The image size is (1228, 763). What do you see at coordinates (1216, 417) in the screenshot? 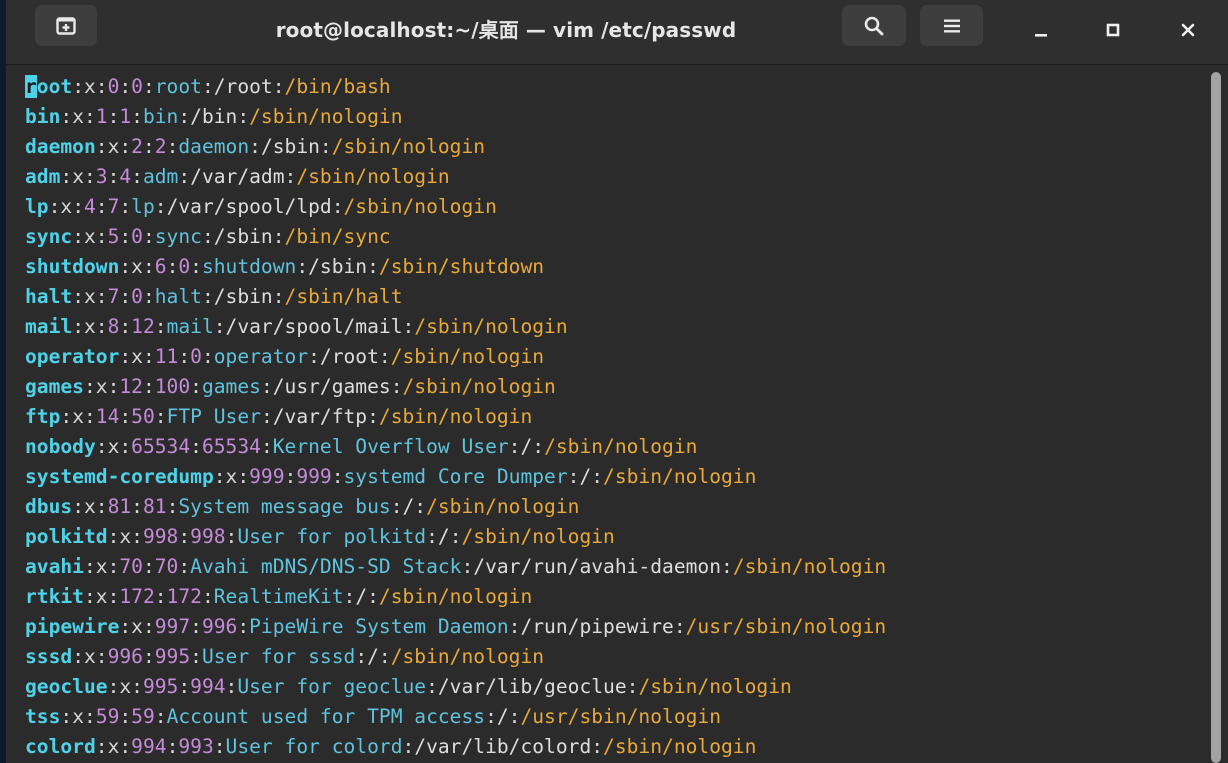
I see `scrollbar` at bounding box center [1216, 417].